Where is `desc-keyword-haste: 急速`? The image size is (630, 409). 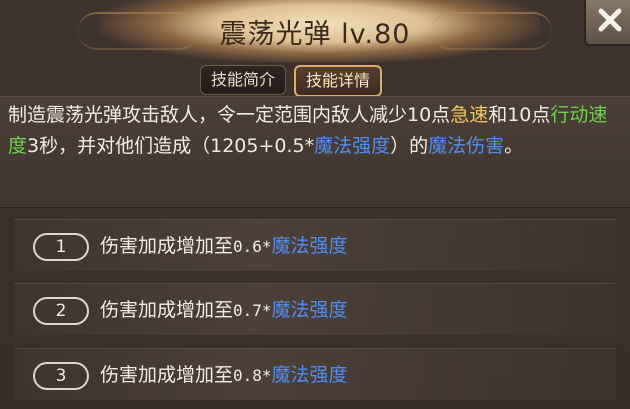 desc-keyword-haste: 急速 is located at coordinates (469, 115).